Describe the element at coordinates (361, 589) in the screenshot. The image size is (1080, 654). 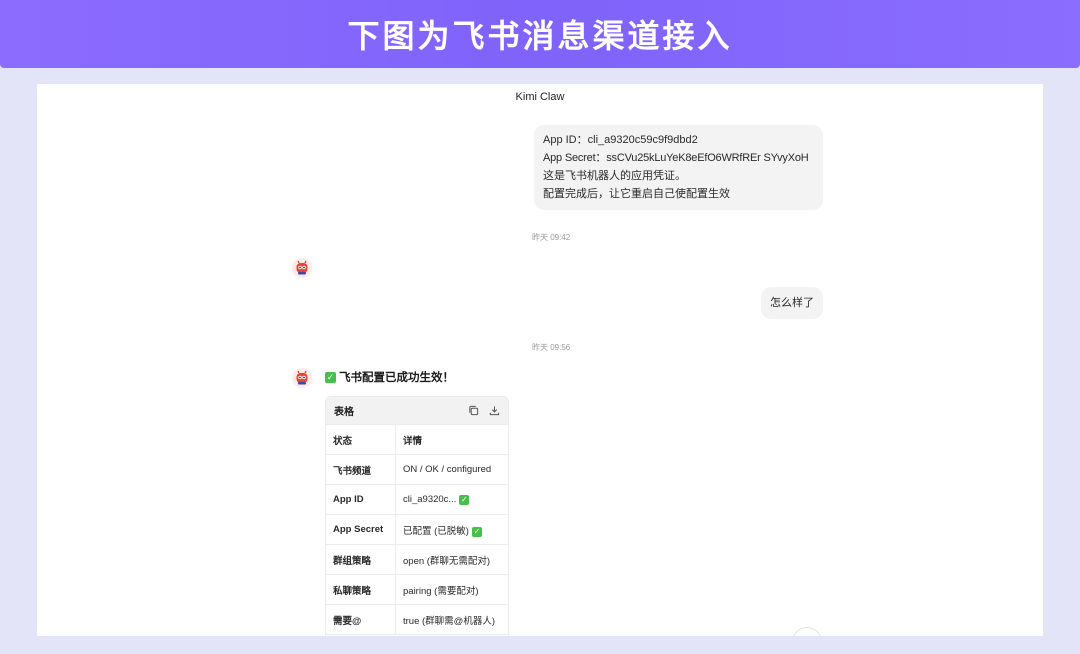
I see `table-key-cell: 私聊策略` at that location.